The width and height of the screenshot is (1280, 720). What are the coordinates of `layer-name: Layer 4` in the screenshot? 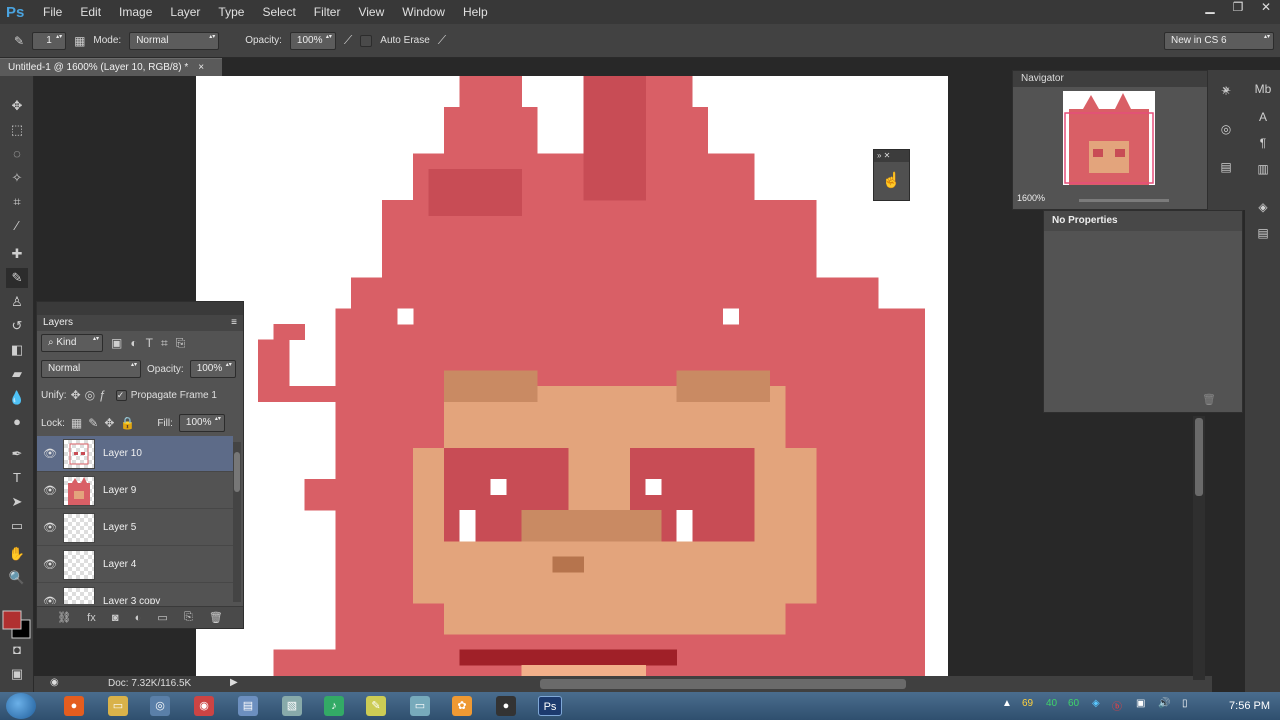 It's located at (119, 564).